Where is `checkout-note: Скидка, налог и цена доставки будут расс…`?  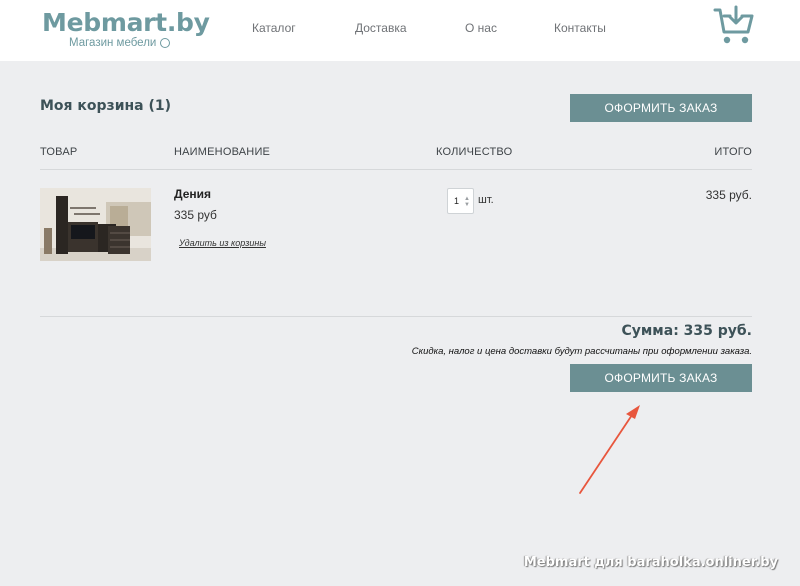
checkout-note: Скидка, налог и цена доставки будут расс… is located at coordinates (581, 351).